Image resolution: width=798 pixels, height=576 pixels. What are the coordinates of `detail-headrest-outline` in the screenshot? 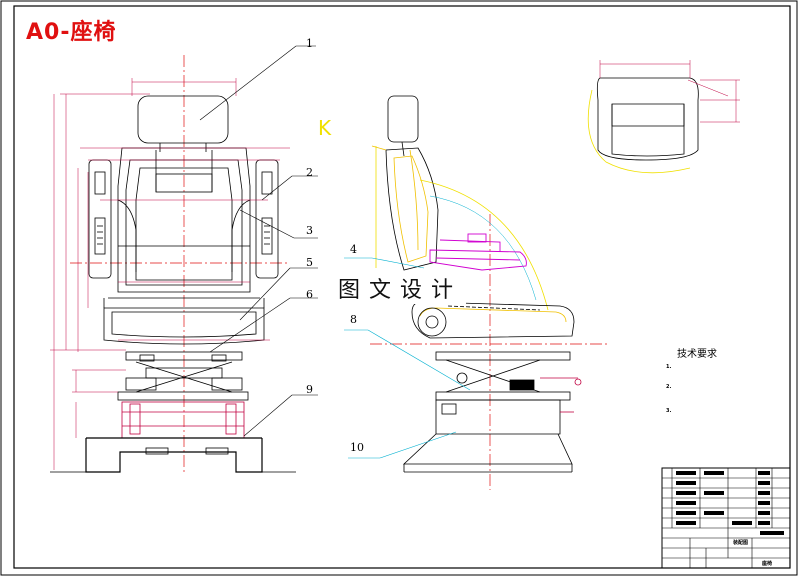 It's located at (647, 119).